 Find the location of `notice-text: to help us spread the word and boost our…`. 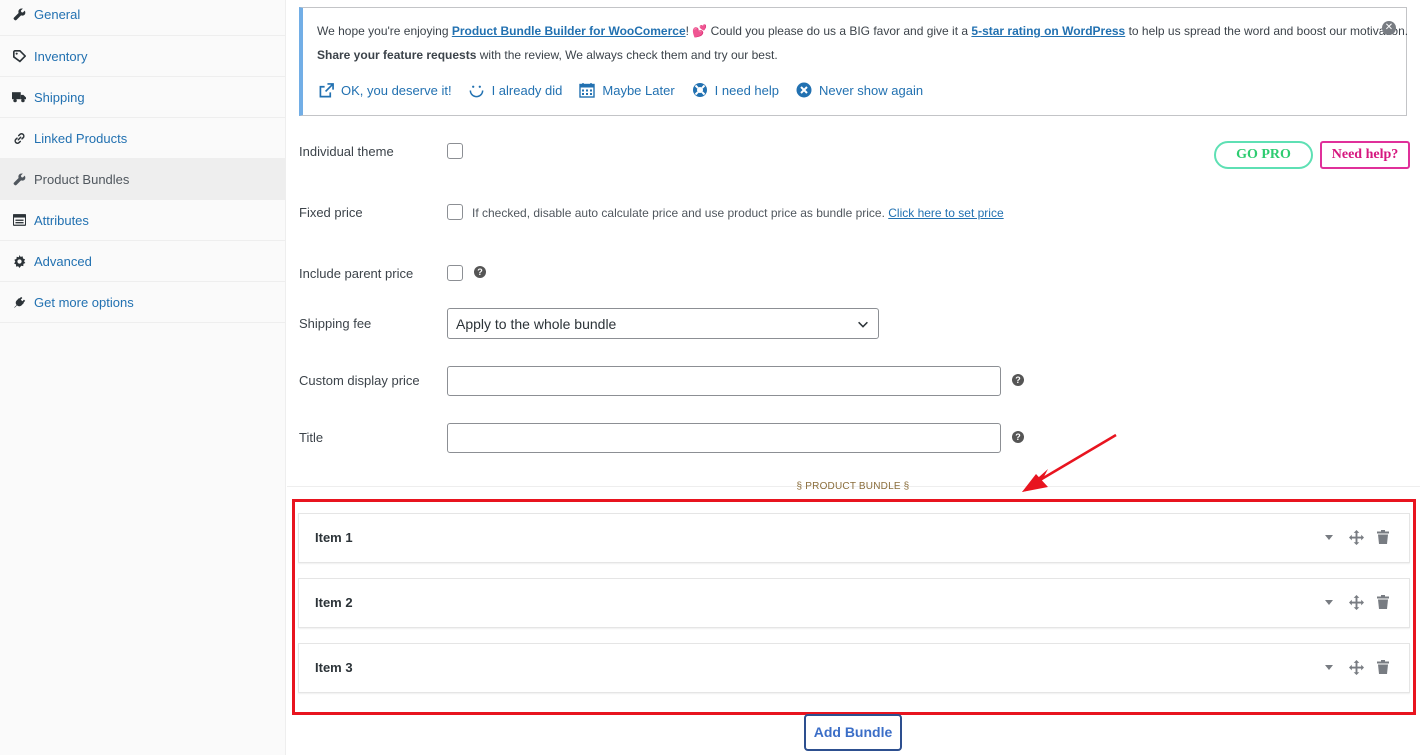

notice-text: to help us spread the word and boost our… is located at coordinates (1267, 31).